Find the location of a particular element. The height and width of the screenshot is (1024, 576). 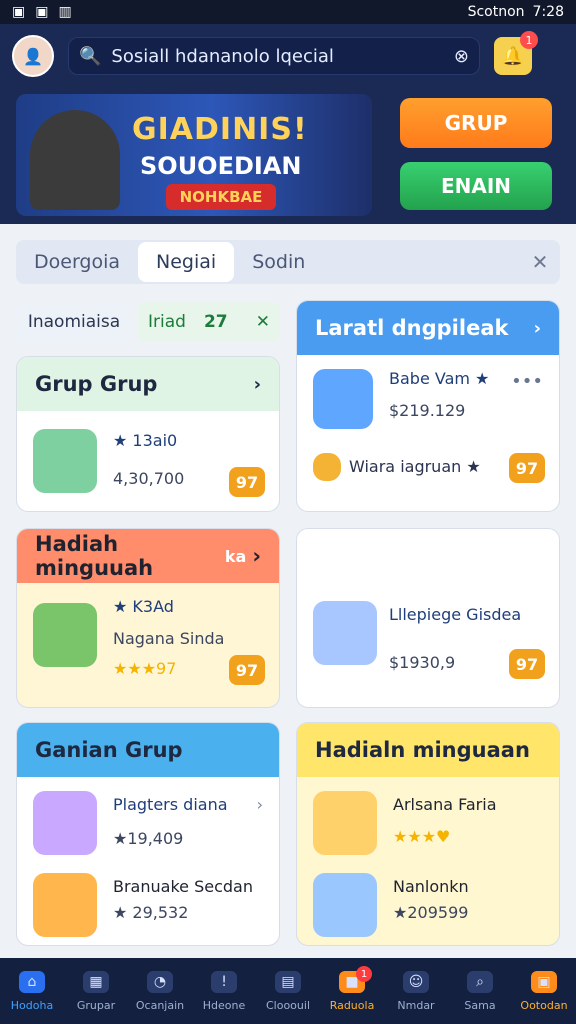

row-title: Plagters diana is located at coordinates (170, 804).